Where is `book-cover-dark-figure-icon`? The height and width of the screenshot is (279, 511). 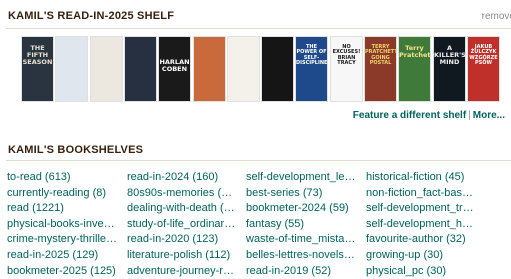 book-cover-dark-figure-icon is located at coordinates (140, 69).